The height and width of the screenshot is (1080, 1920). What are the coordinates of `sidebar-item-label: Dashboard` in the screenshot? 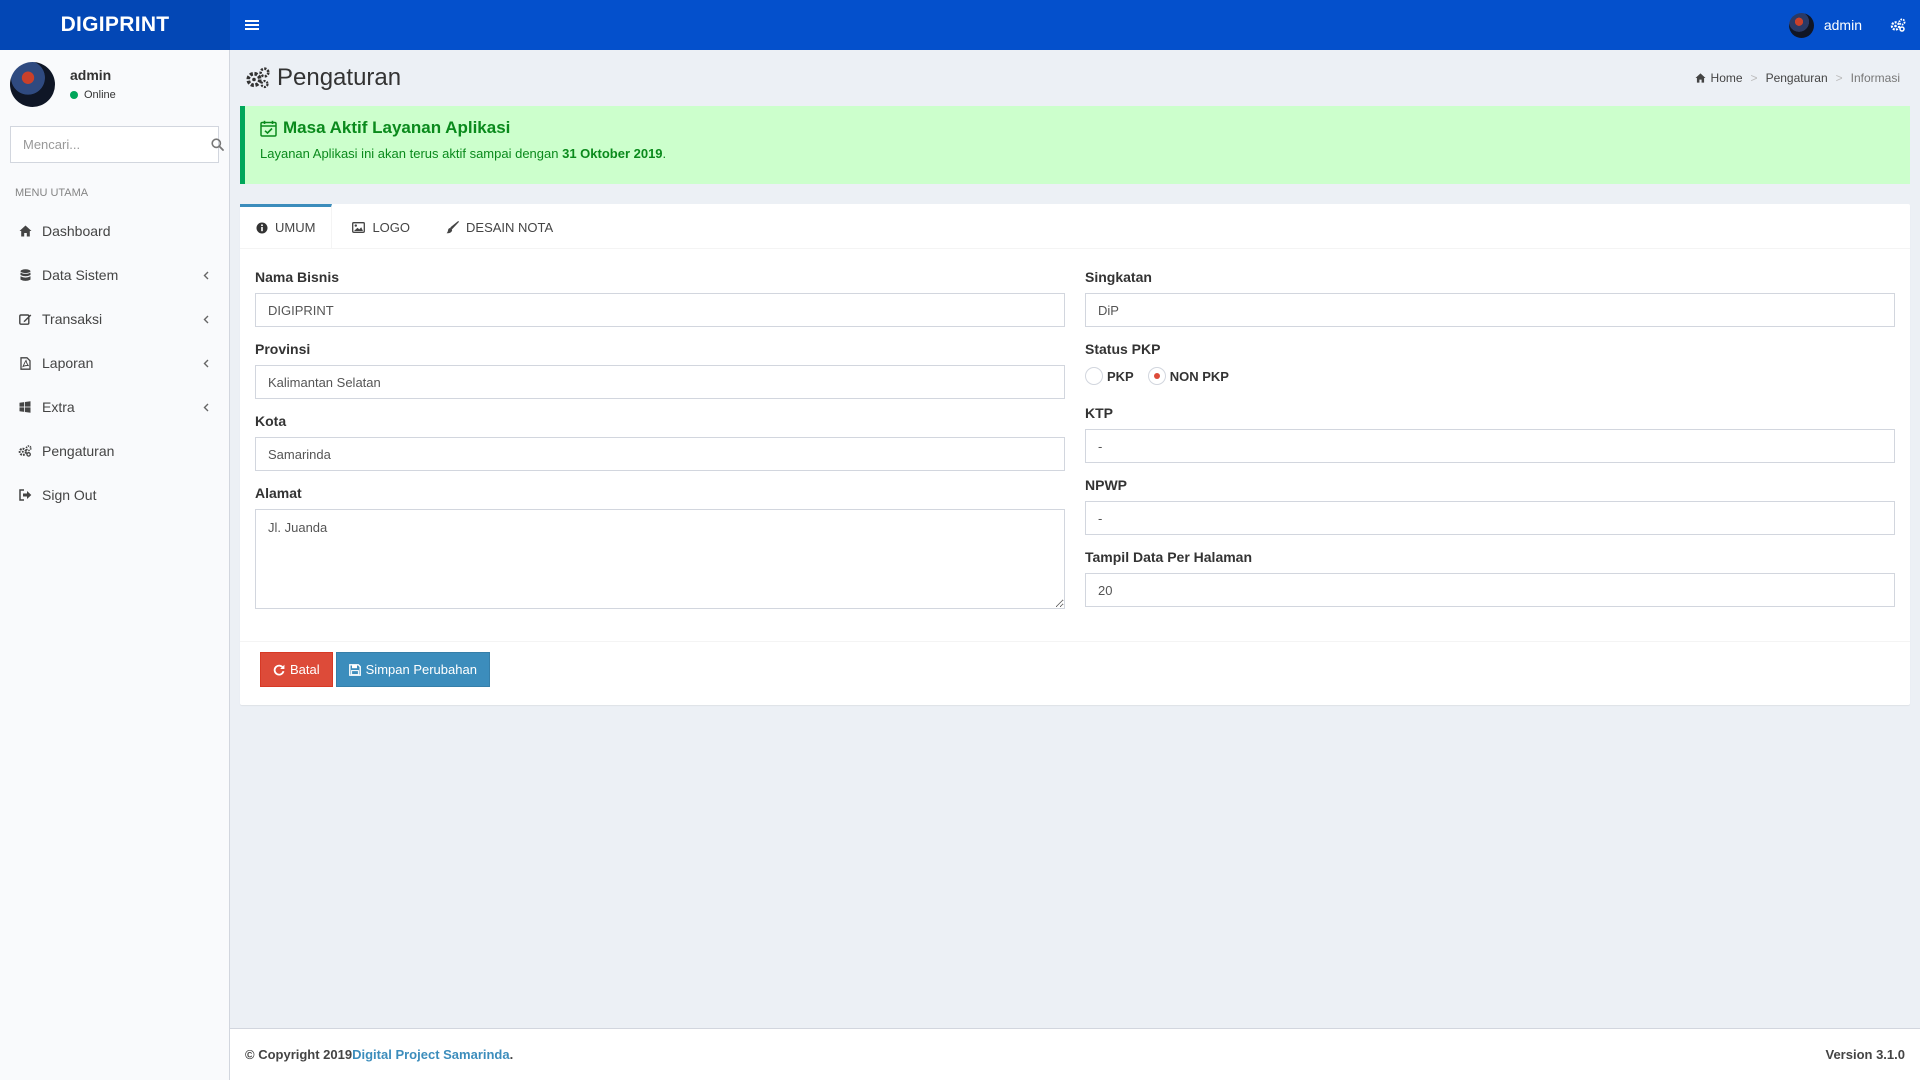 It's located at (76, 231).